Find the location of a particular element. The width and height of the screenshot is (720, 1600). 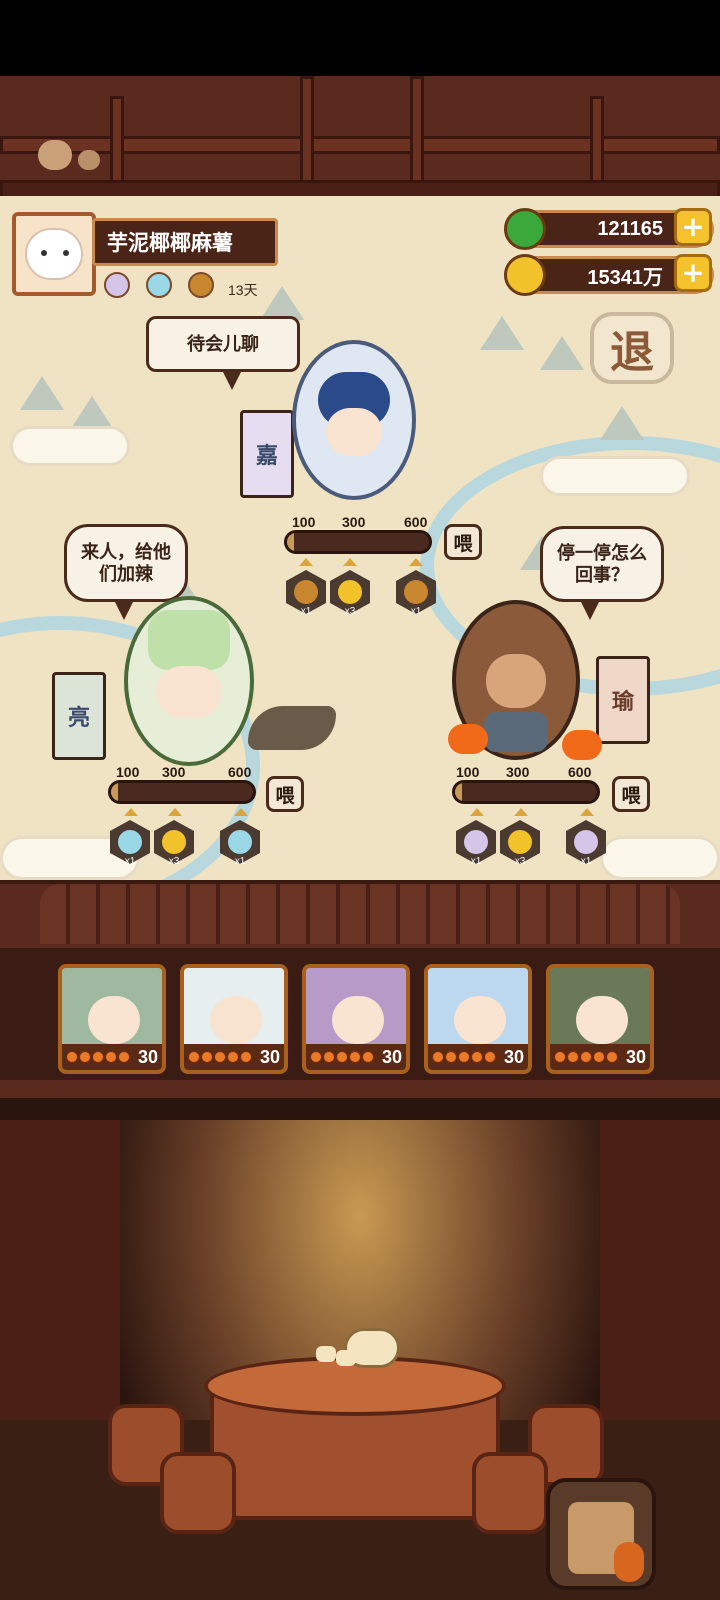

player-name: 芋泥椰椰麻薯 is located at coordinates (185, 242).